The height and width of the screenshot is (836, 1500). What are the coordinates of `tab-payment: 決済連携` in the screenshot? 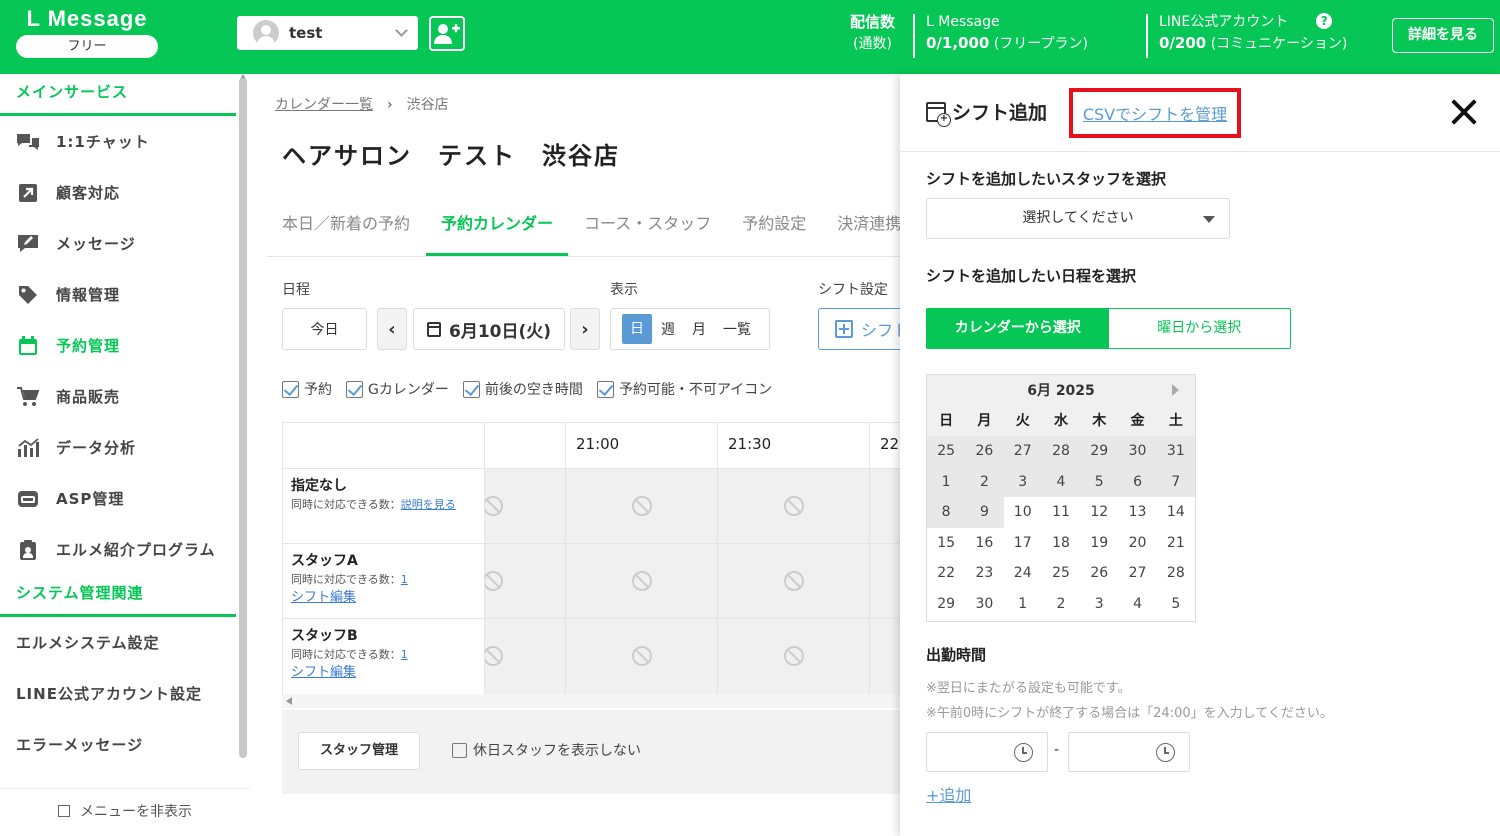 It's located at (861, 232).